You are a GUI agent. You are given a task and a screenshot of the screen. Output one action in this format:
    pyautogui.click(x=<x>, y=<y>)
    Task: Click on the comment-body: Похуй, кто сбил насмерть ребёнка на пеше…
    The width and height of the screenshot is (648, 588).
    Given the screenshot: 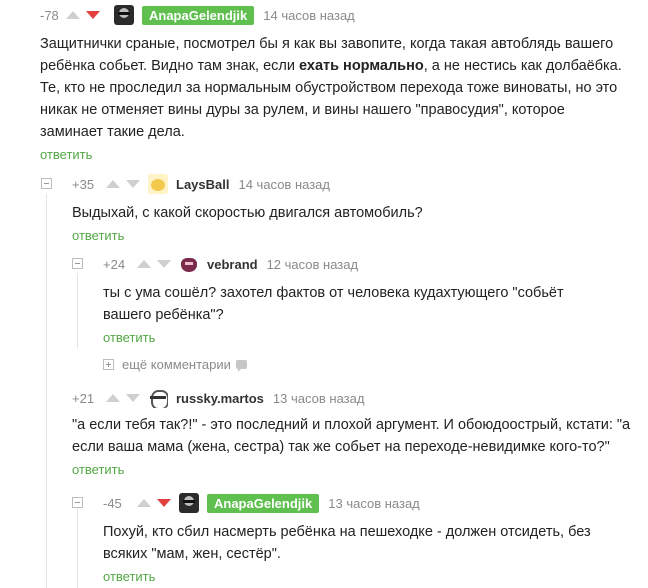 What is the action you would take?
    pyautogui.click(x=347, y=543)
    